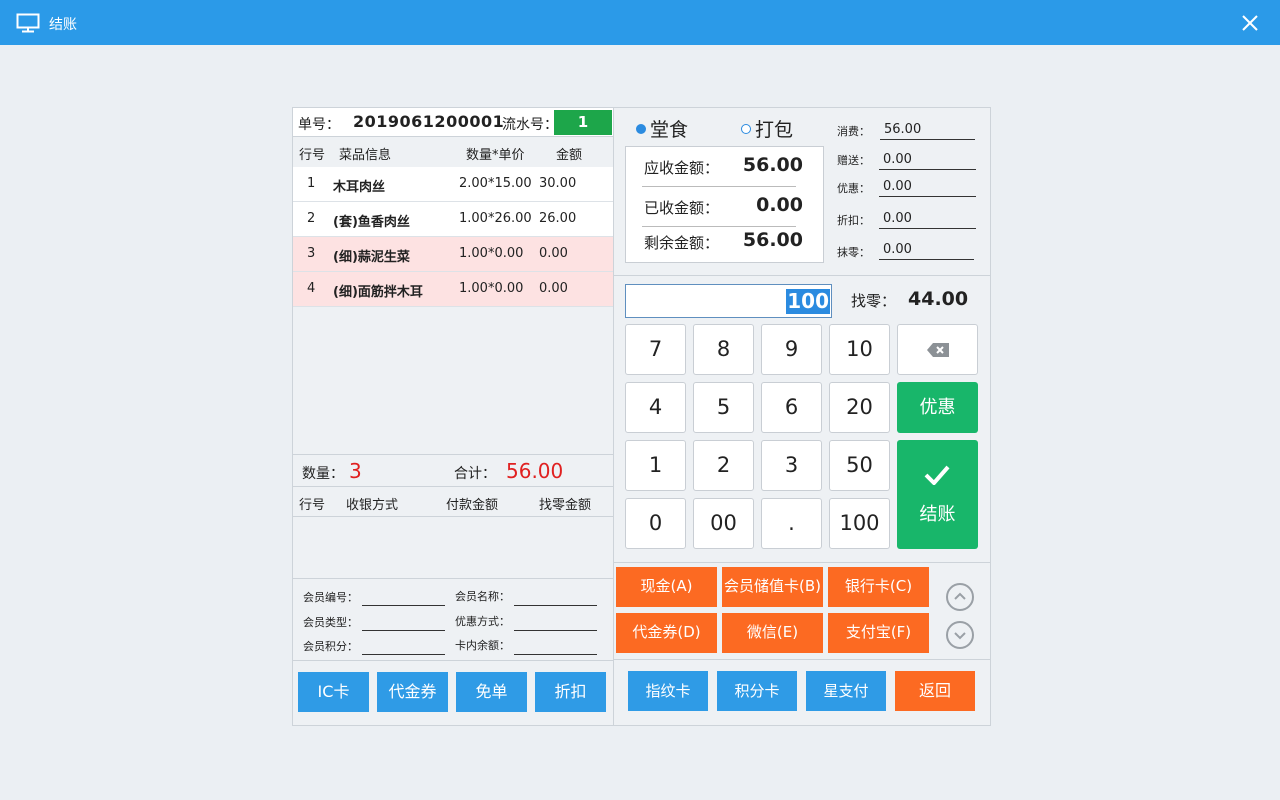  Describe the element at coordinates (903, 129) in the screenshot. I see `spend-value: 56.00` at that location.